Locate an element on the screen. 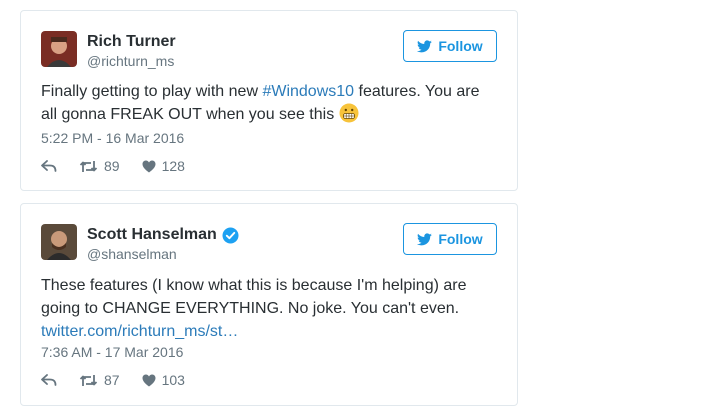  author-name-row: Scott Hanselman is located at coordinates (163, 235).